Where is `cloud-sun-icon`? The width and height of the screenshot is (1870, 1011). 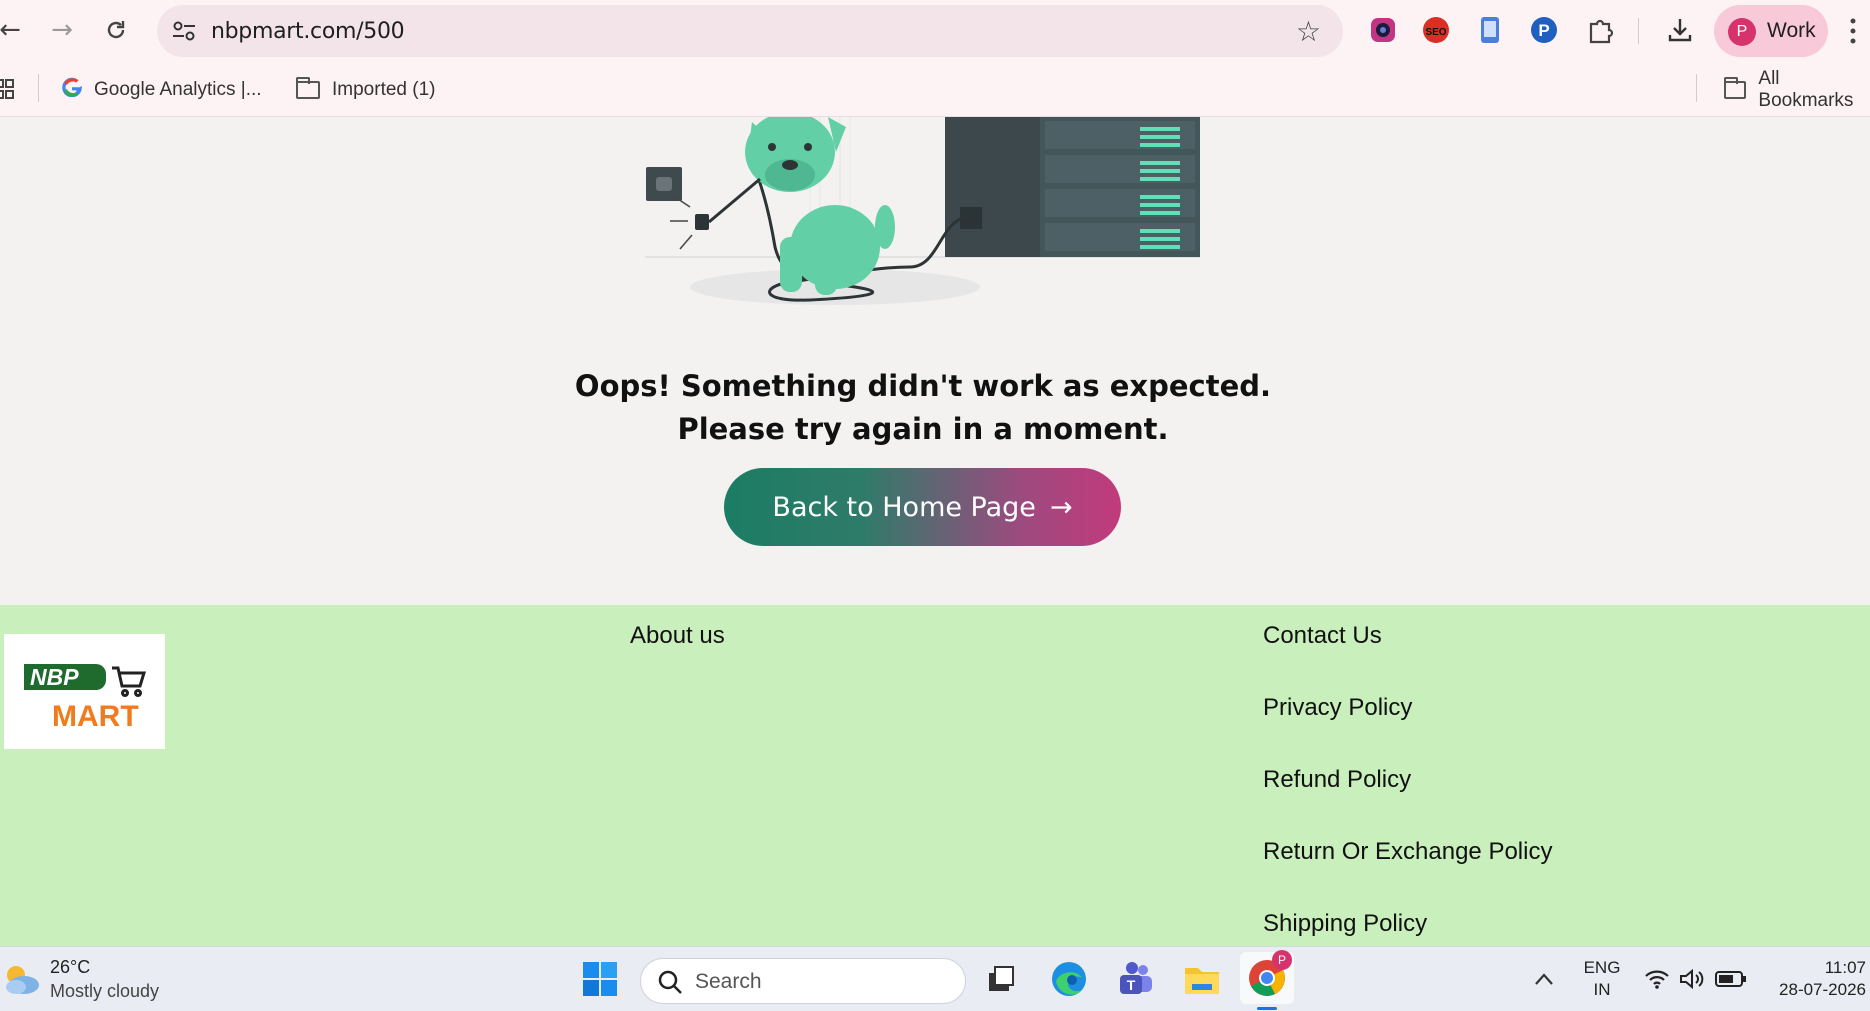
cloud-sun-icon is located at coordinates (22, 981).